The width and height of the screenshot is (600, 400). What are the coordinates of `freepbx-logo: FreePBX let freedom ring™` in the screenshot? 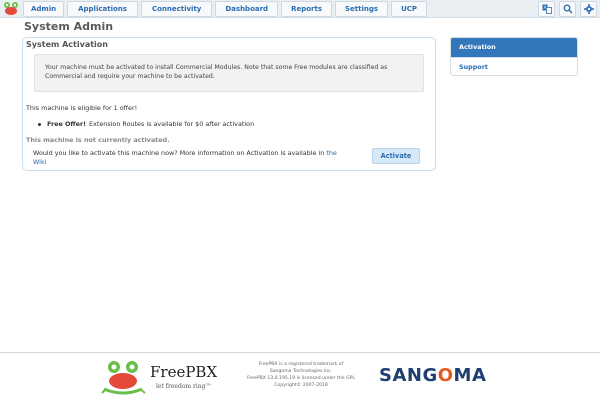 It's located at (175, 377).